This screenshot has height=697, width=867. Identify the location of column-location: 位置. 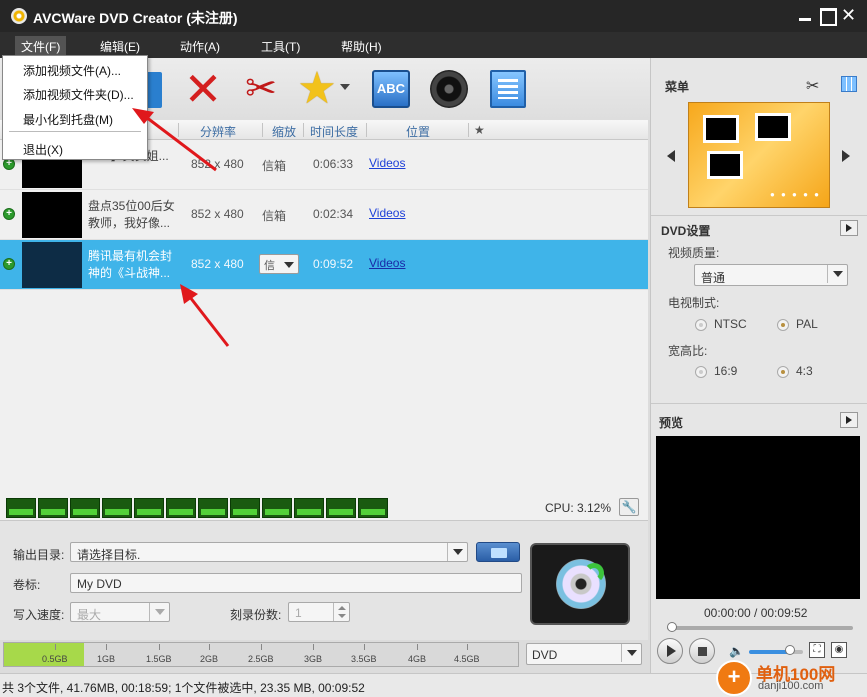
(418, 131).